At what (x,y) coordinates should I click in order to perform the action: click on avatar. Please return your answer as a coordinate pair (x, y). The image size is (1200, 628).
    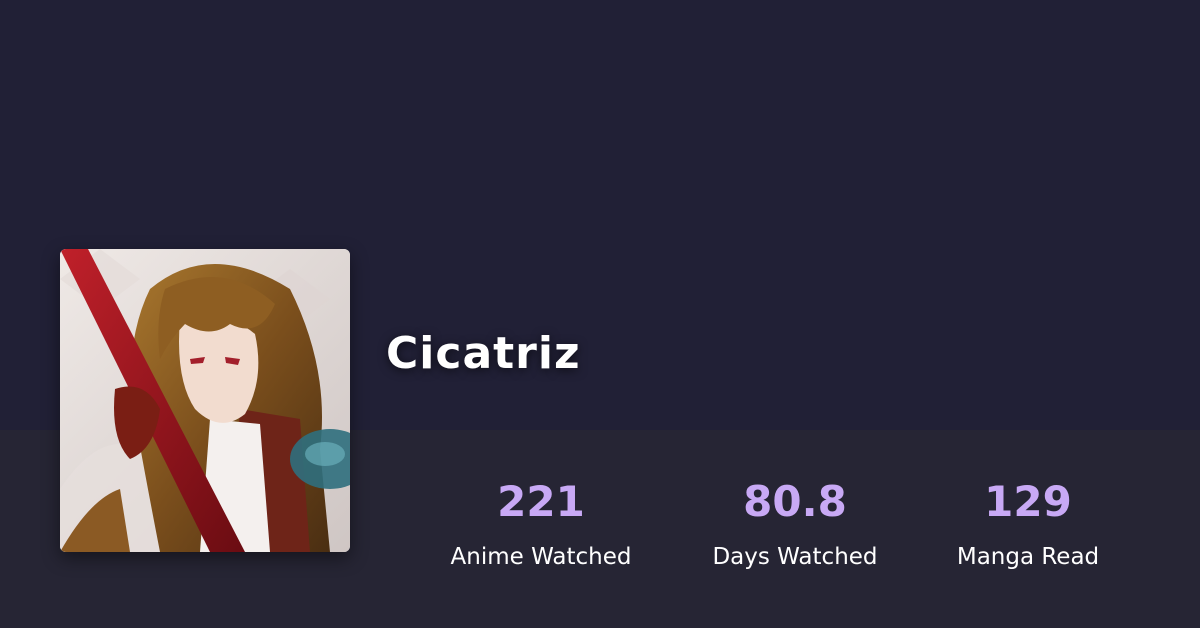
    Looking at the image, I should click on (205, 400).